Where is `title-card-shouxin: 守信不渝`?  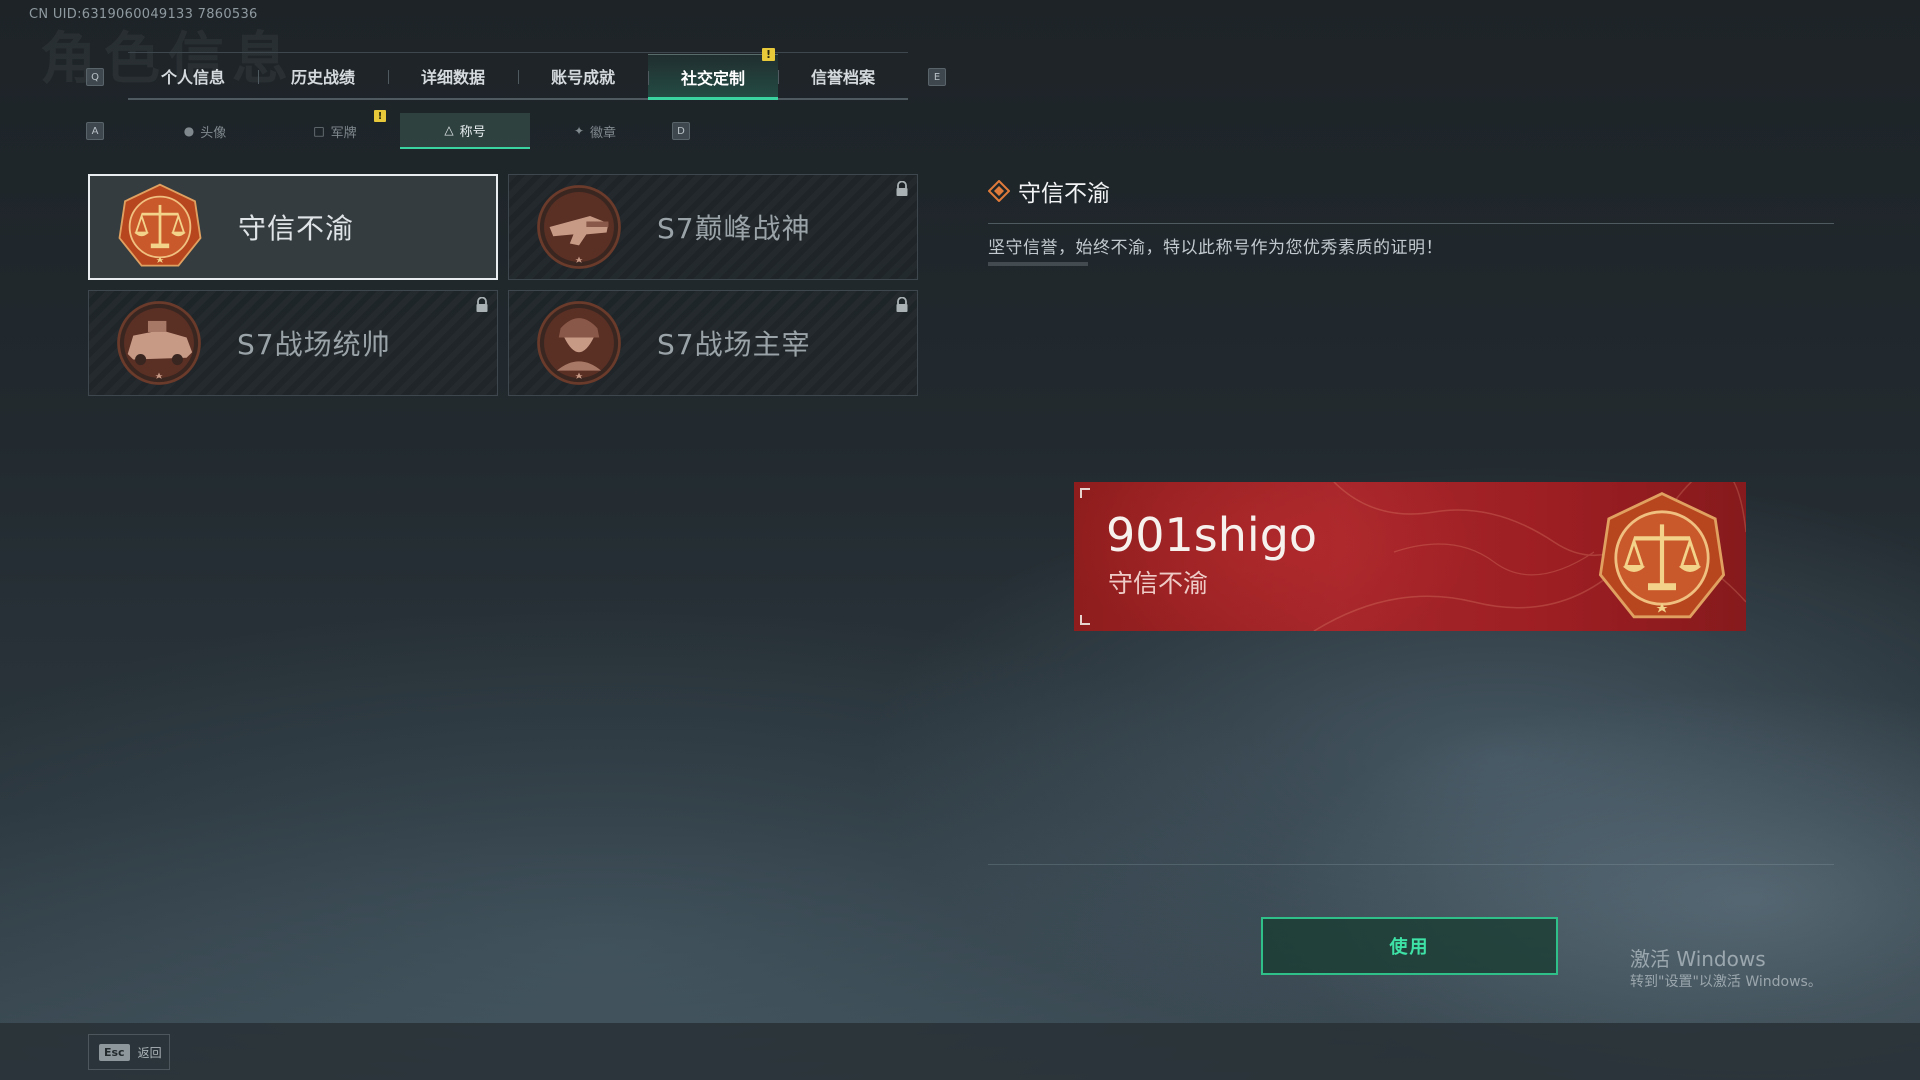 title-card-shouxin: 守信不渝 is located at coordinates (293, 227).